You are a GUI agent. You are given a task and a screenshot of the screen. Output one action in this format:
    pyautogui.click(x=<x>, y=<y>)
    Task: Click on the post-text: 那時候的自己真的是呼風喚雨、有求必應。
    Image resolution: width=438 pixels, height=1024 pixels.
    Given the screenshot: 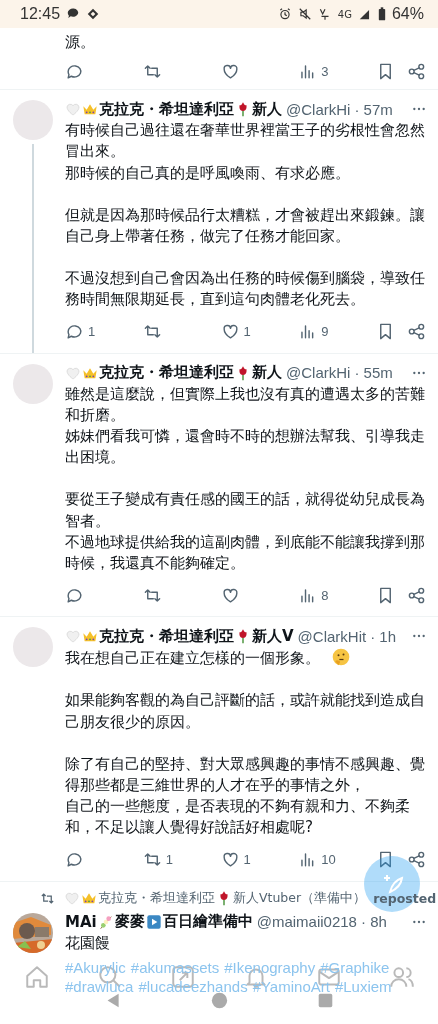 What is the action you would take?
    pyautogui.click(x=207, y=172)
    